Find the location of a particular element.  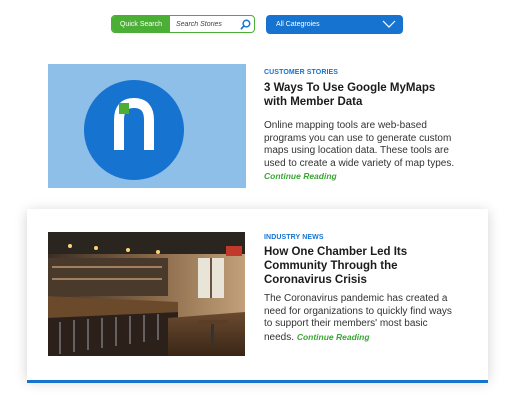

logo-n-icon is located at coordinates (134, 130).